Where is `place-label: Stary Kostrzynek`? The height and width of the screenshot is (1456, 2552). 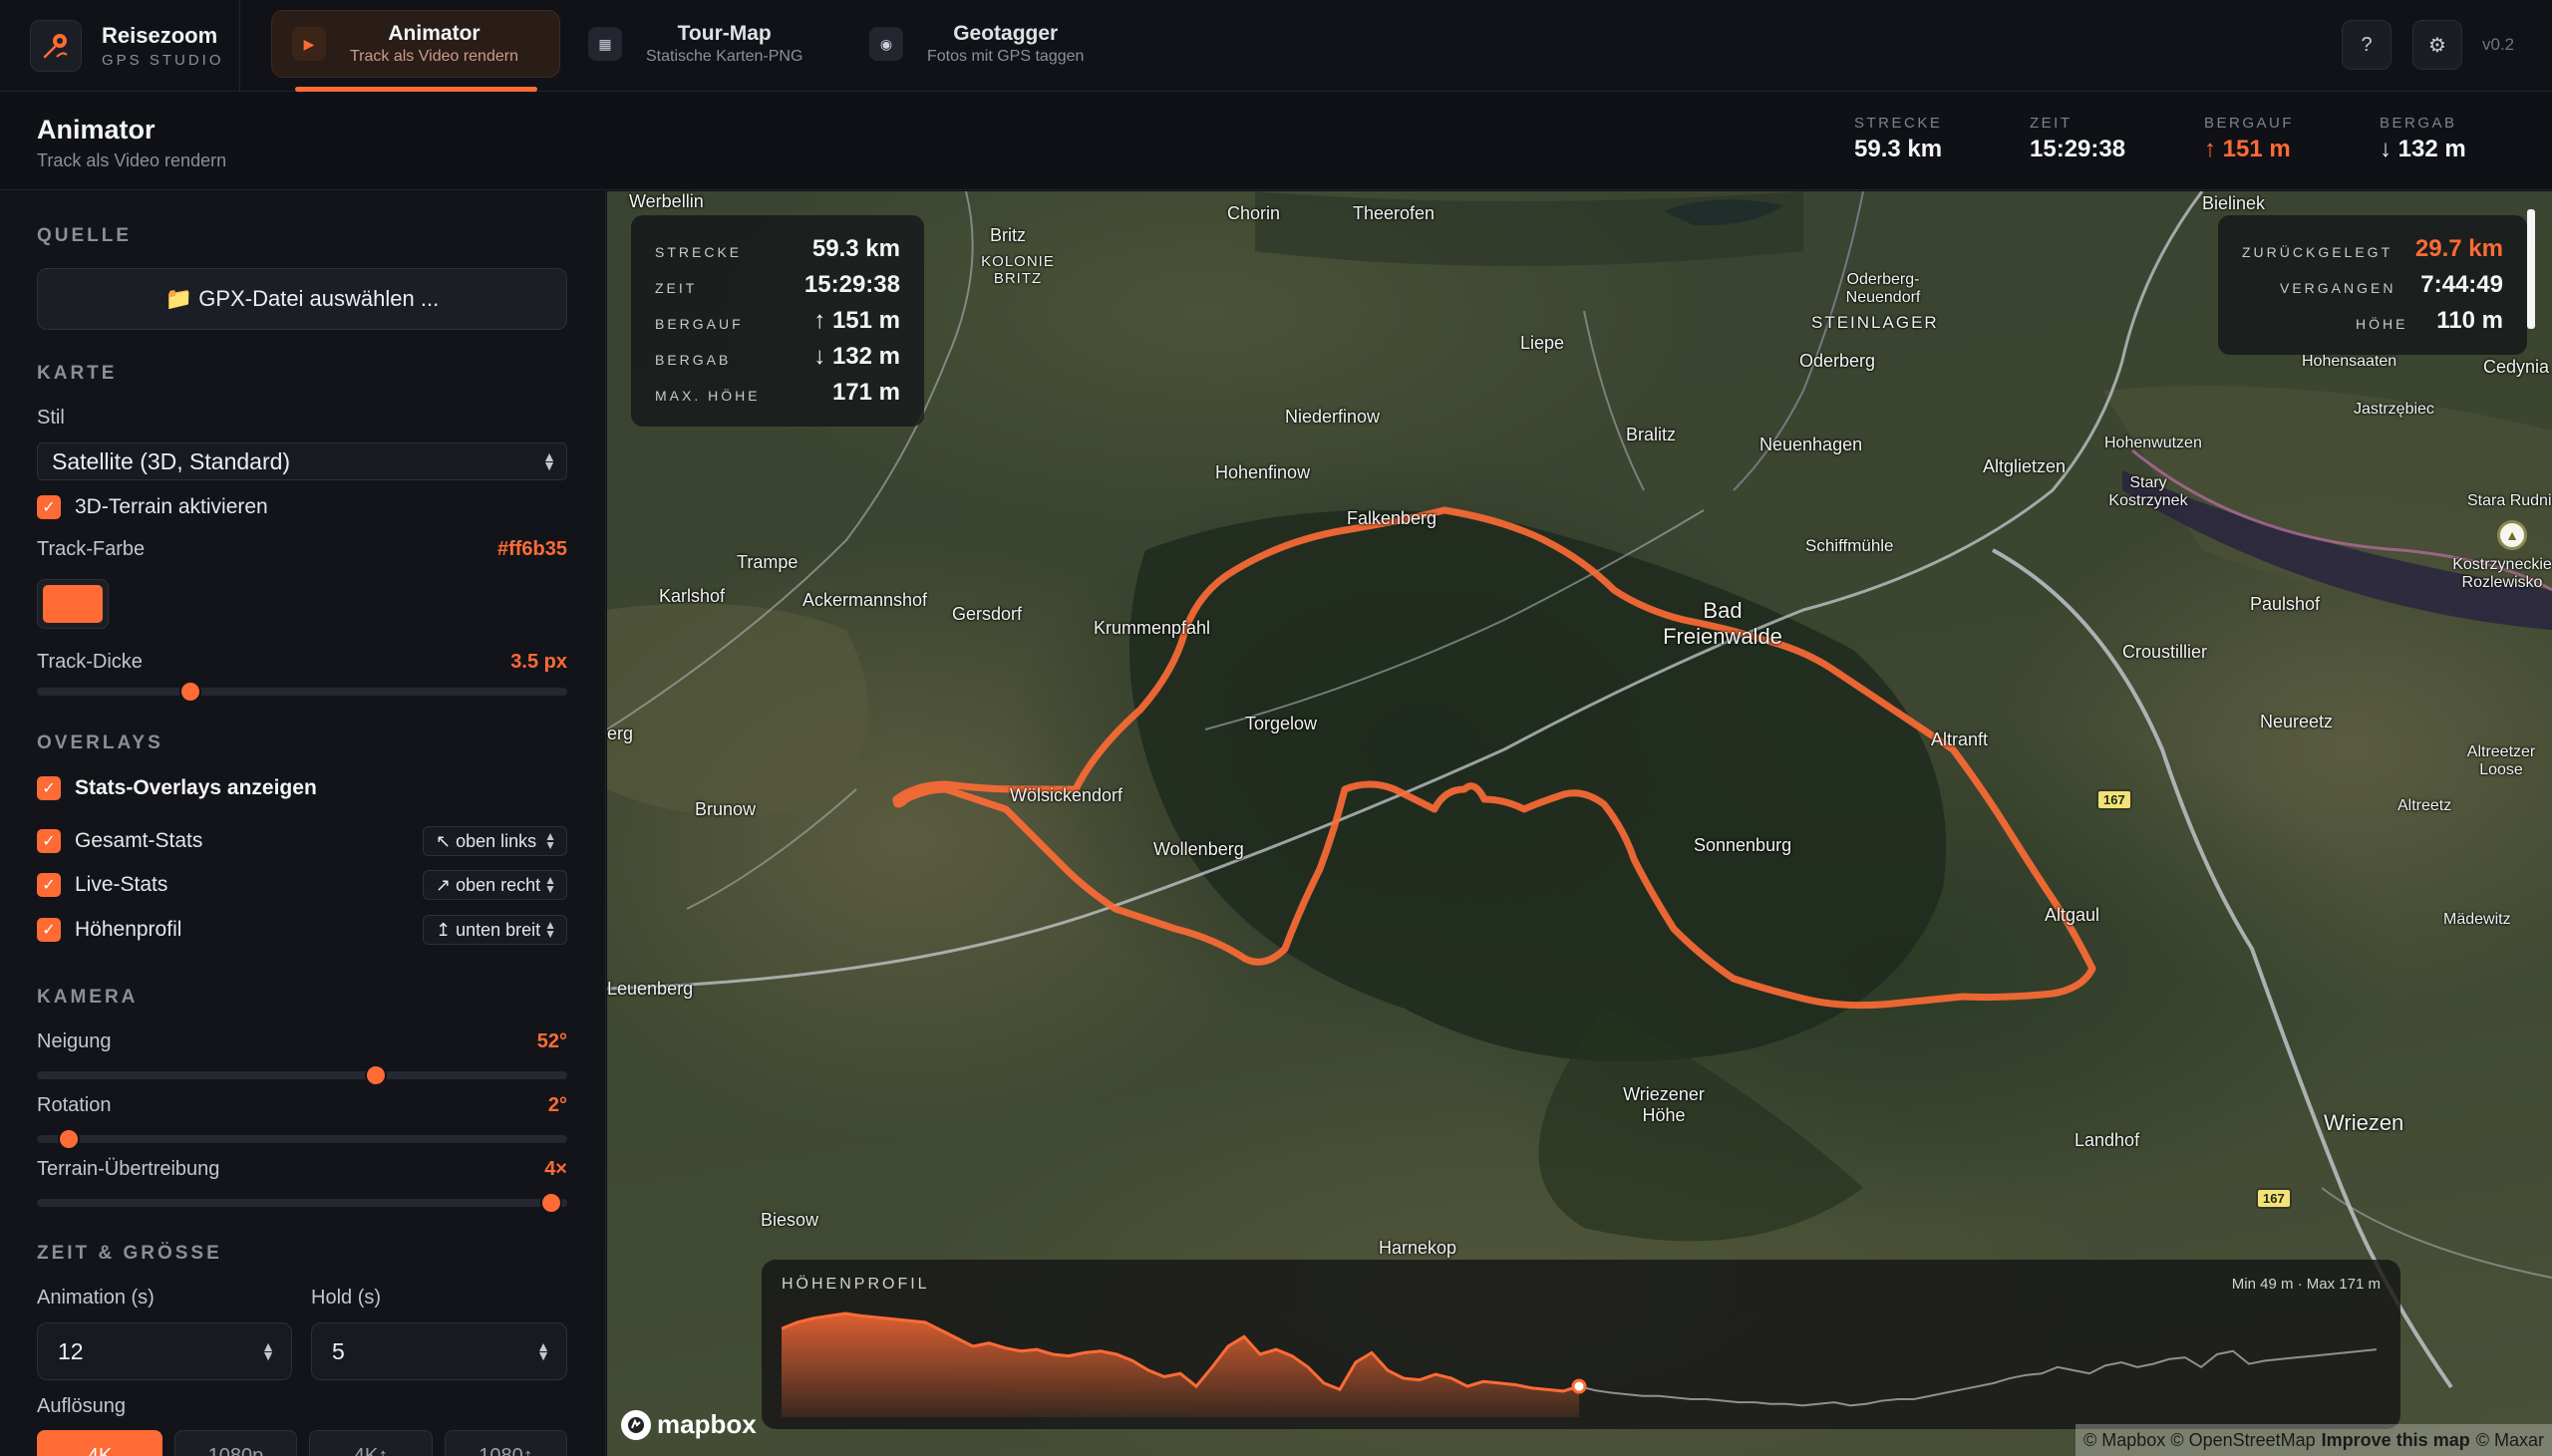
place-label: Stary Kostrzynek is located at coordinates (2148, 491).